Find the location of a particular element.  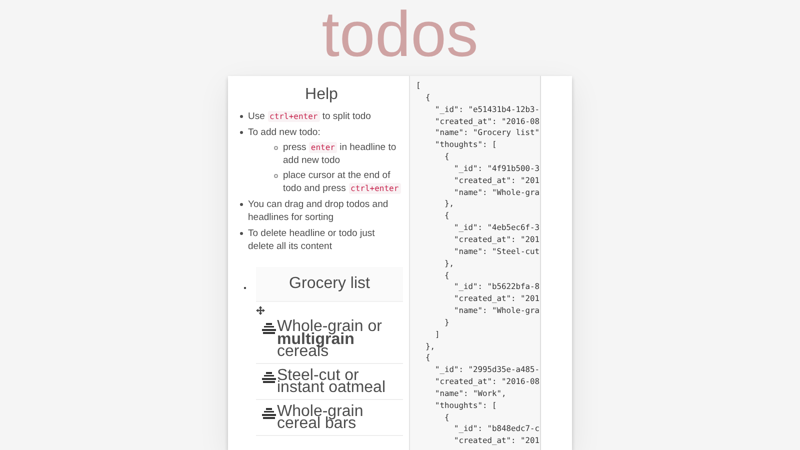

list-headline: Grocery list is located at coordinates (329, 284).